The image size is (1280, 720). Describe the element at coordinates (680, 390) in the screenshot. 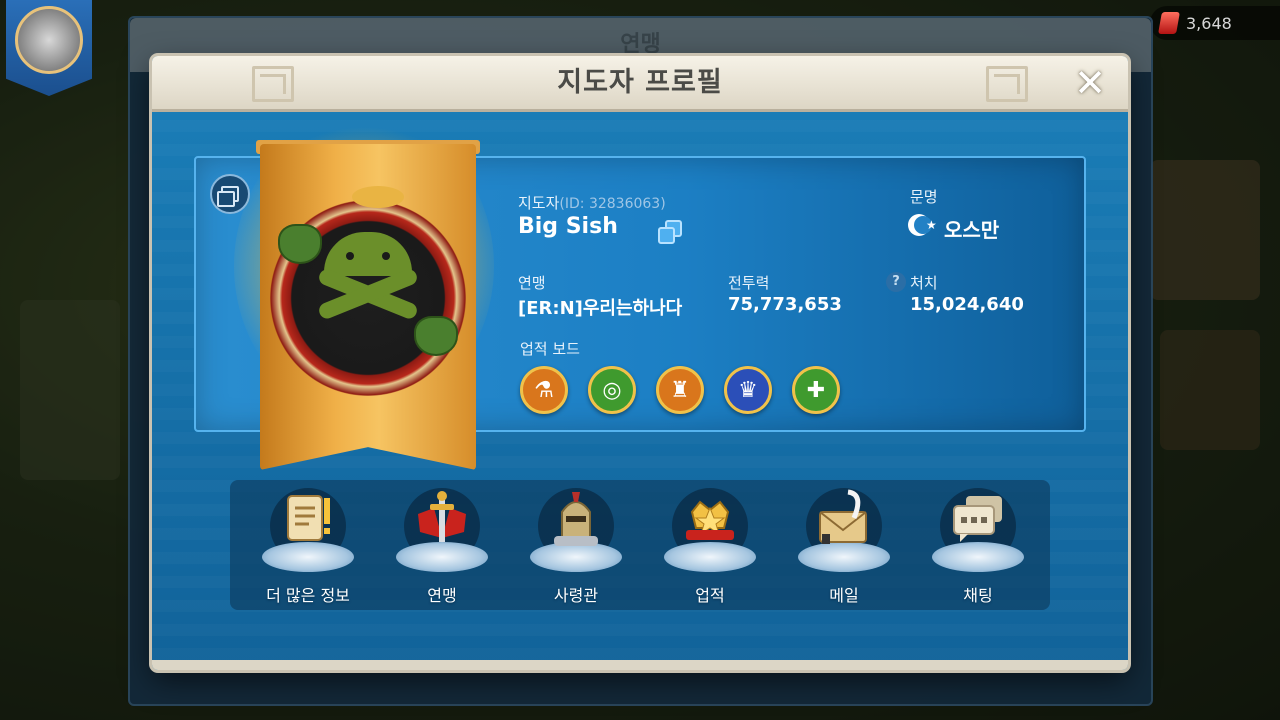

I see `castle-badge-icon: ♜` at that location.